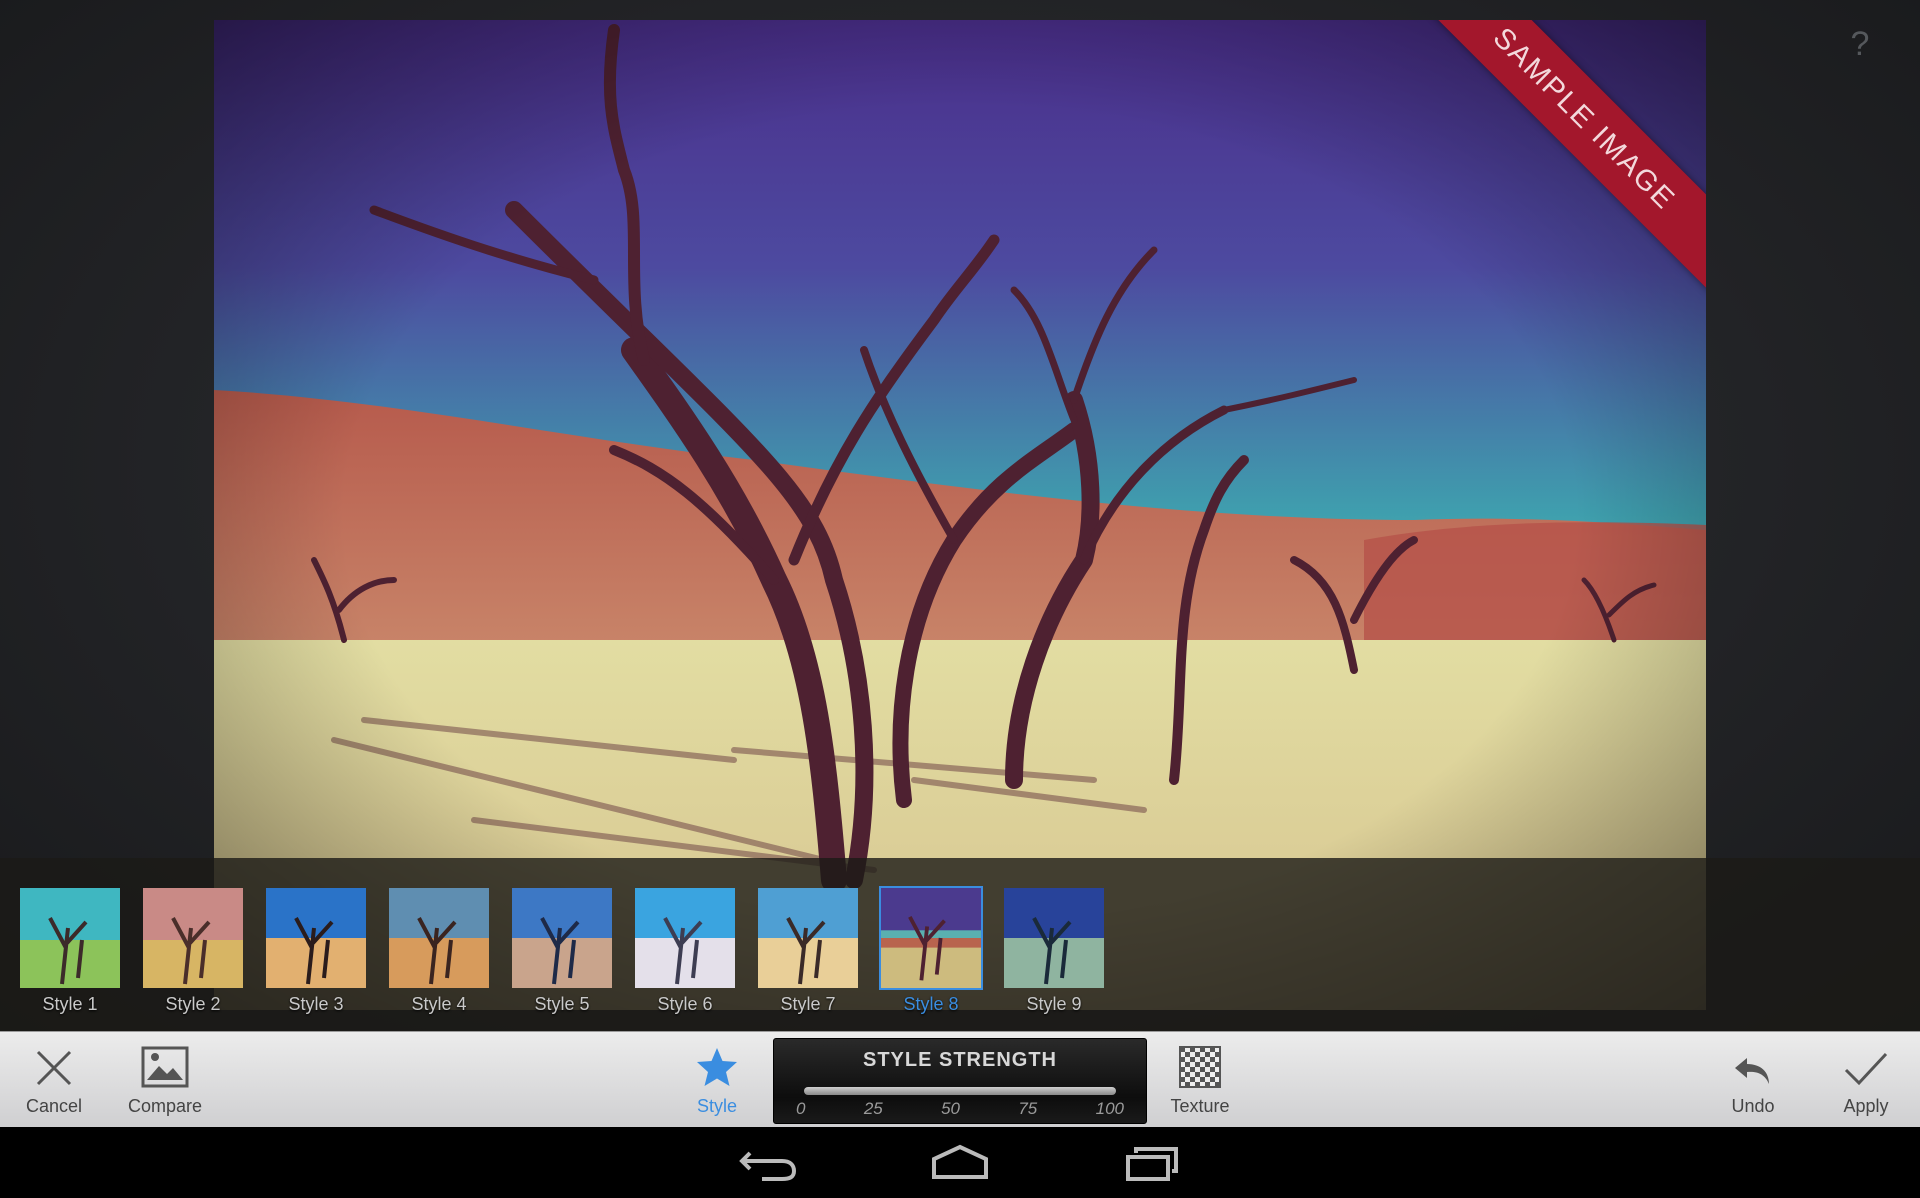  I want to click on home-icon, so click(960, 1161).